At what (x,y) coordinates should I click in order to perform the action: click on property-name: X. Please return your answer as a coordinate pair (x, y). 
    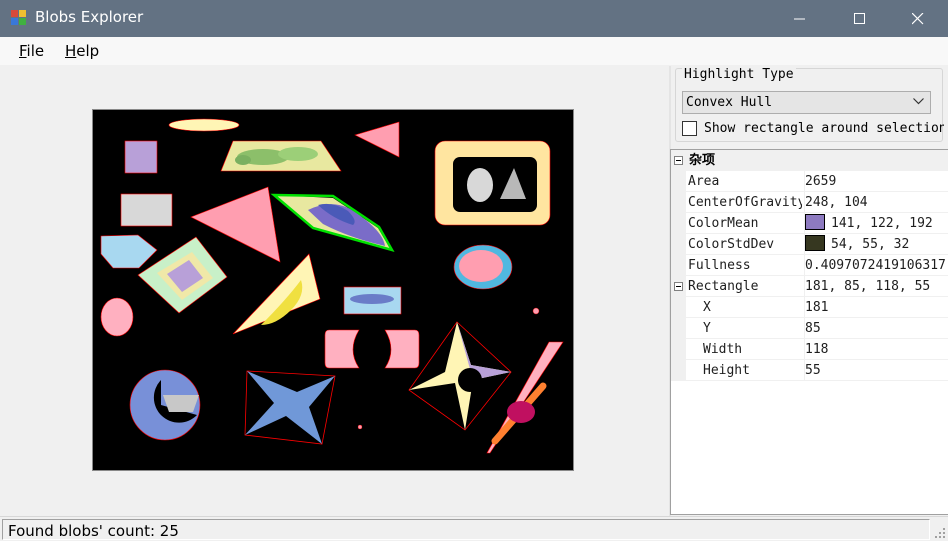
    Looking at the image, I should click on (745, 307).